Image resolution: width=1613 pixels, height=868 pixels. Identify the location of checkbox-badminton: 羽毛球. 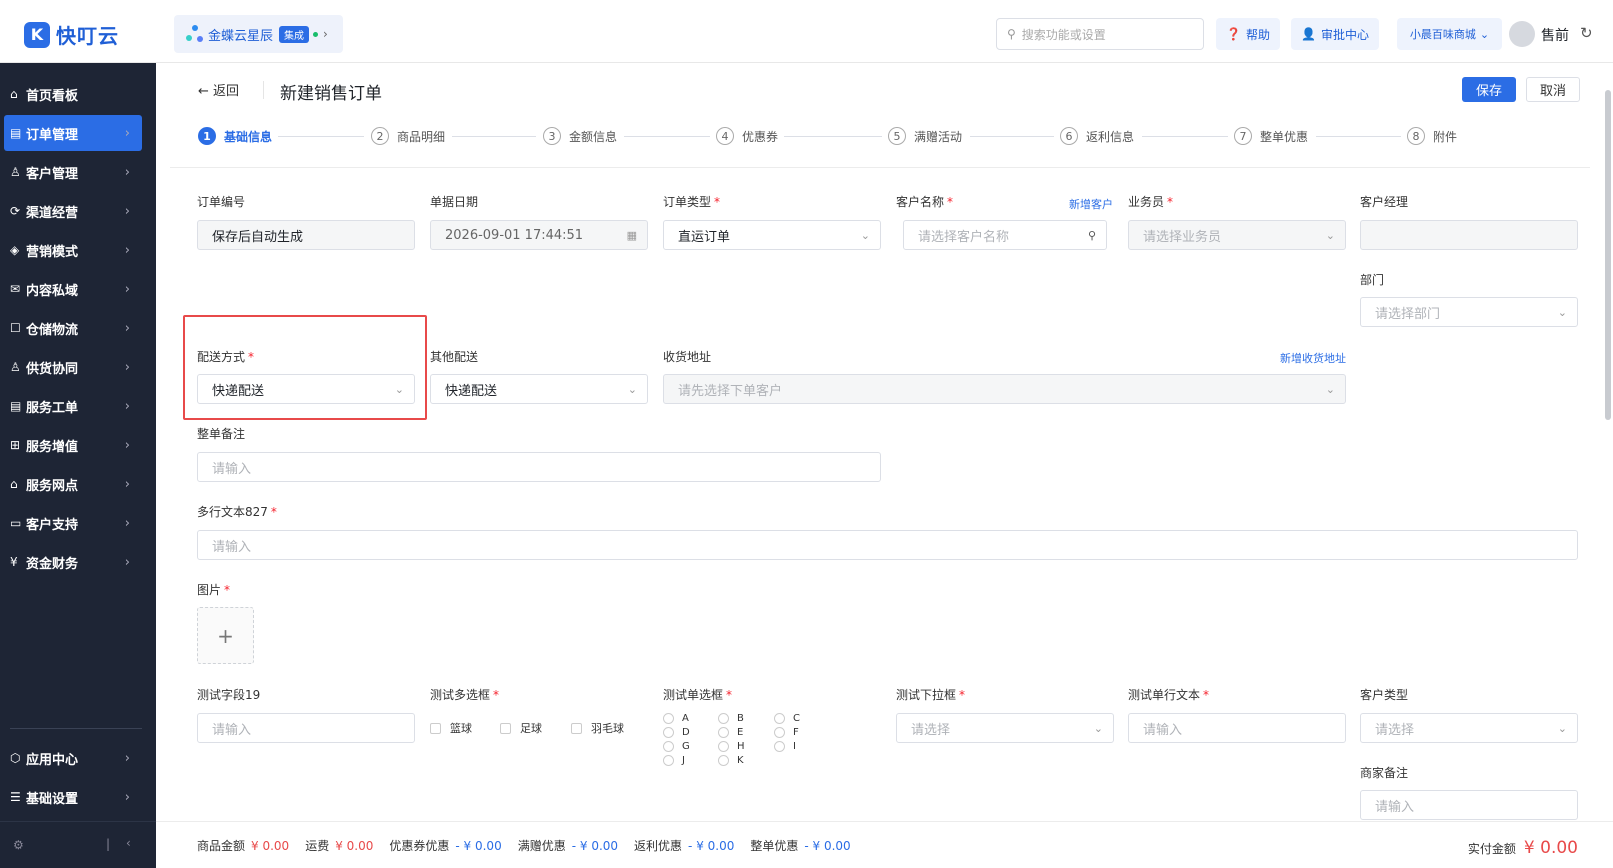
(597, 728).